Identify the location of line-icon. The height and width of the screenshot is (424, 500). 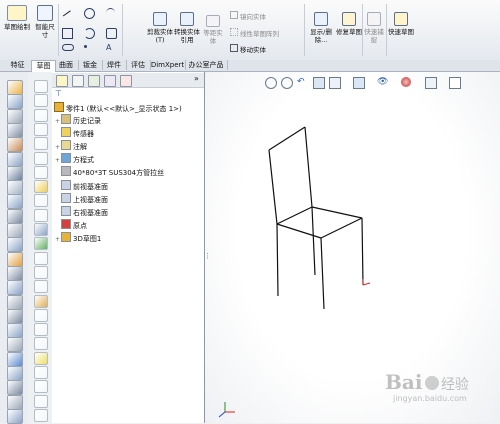
(66, 13).